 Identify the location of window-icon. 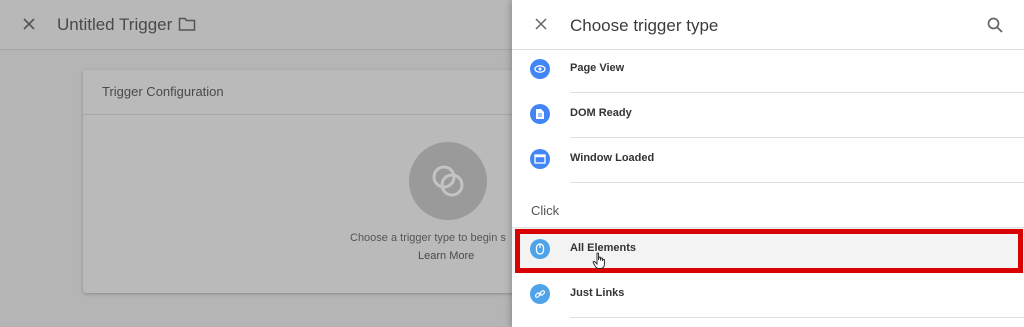
(540, 159).